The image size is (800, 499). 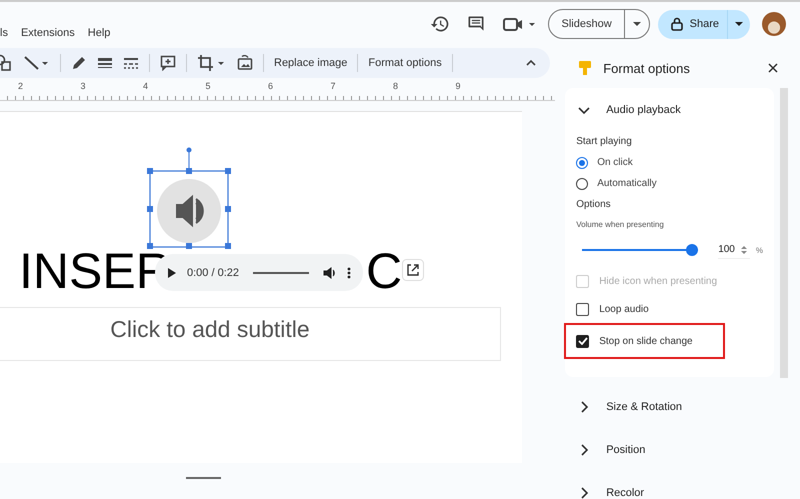 What do you see at coordinates (99, 33) in the screenshot?
I see `menu-item: Help` at bounding box center [99, 33].